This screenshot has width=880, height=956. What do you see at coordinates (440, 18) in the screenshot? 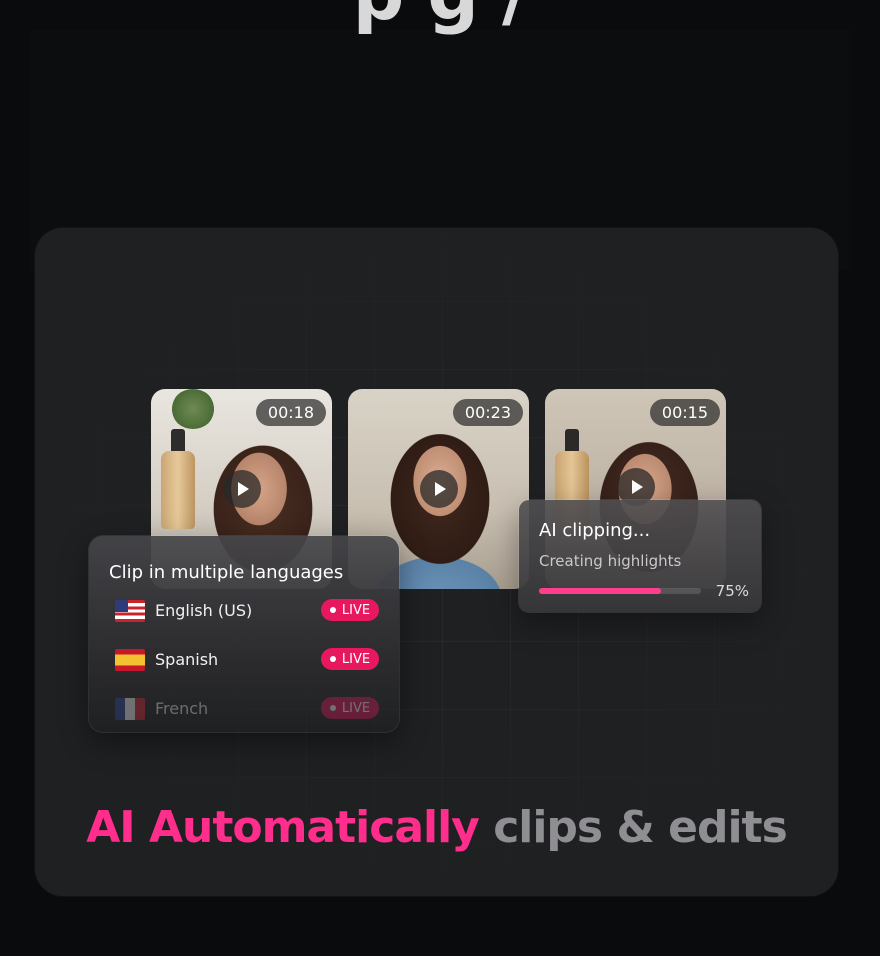
I see `page-heading-cut-off: p g /` at bounding box center [440, 18].